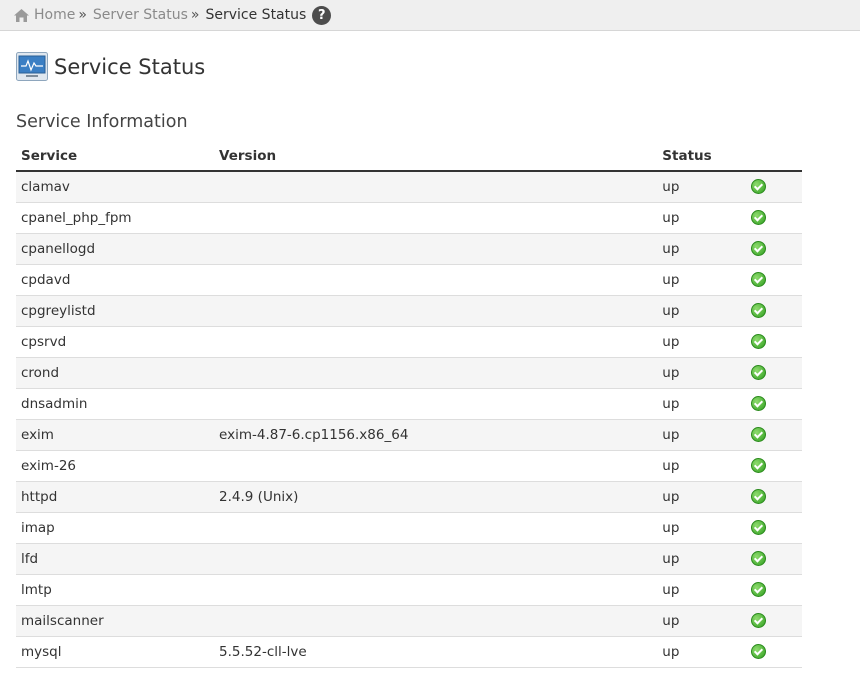  I want to click on service-name: dnsadmin, so click(115, 404).